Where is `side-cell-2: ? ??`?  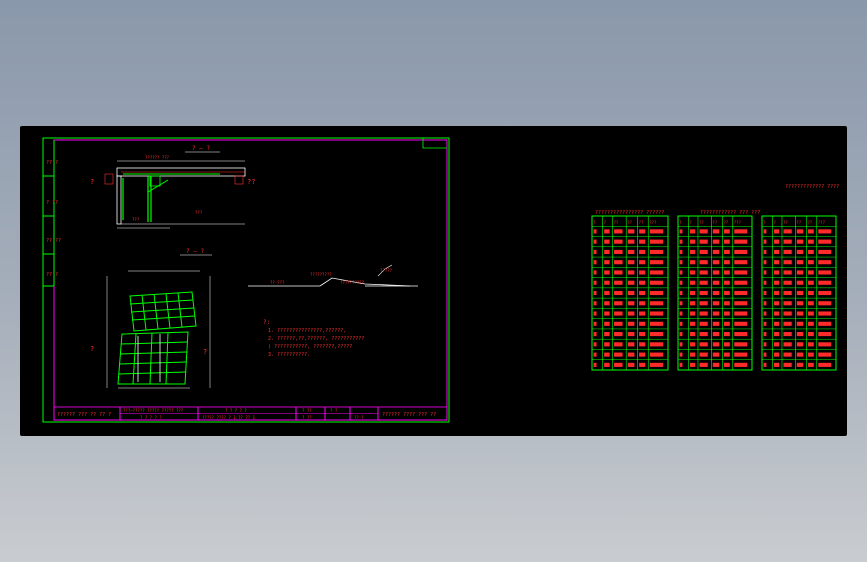 side-cell-2: ? ?? is located at coordinates (52, 203).